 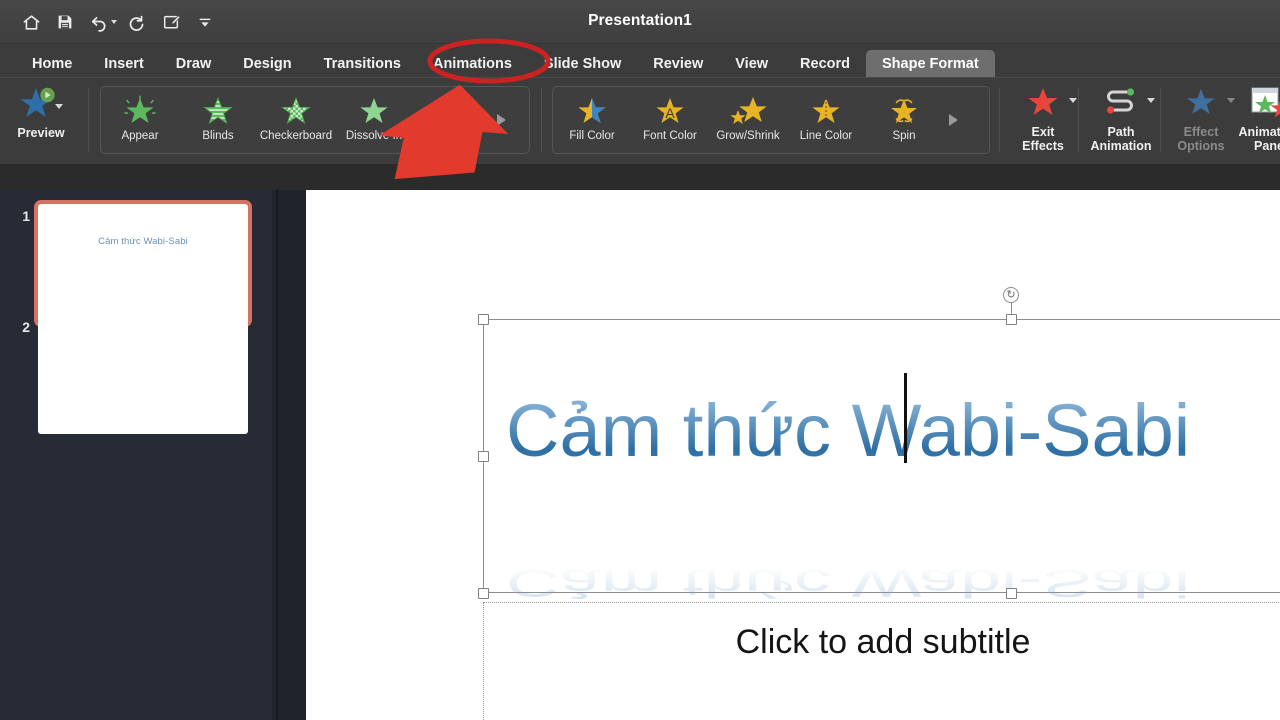 What do you see at coordinates (640, 177) in the screenshot?
I see `ribbon-underbar` at bounding box center [640, 177].